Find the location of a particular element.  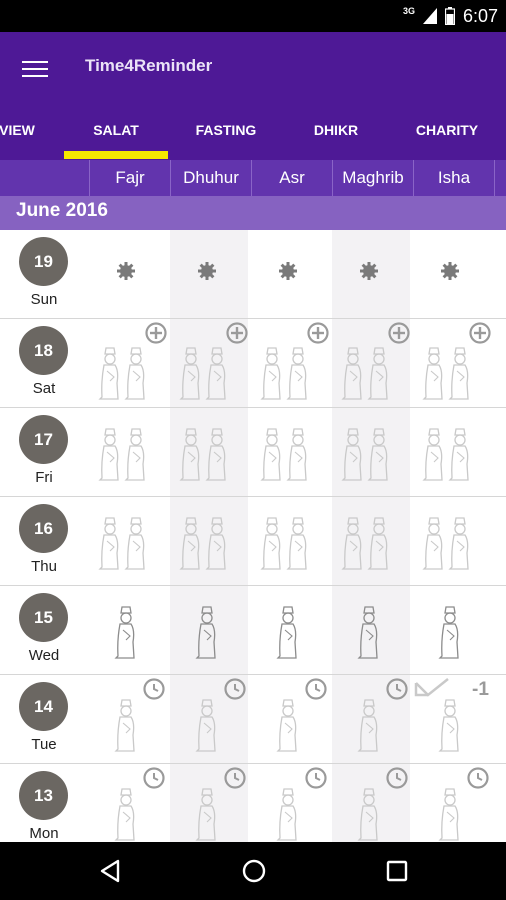

home-icon is located at coordinates (254, 871).